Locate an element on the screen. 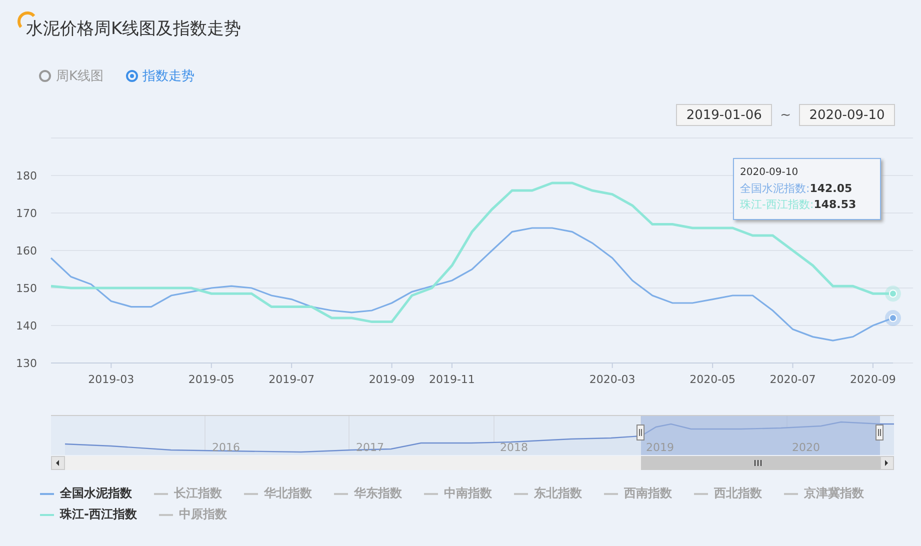  year-label: 2016 is located at coordinates (226, 447).